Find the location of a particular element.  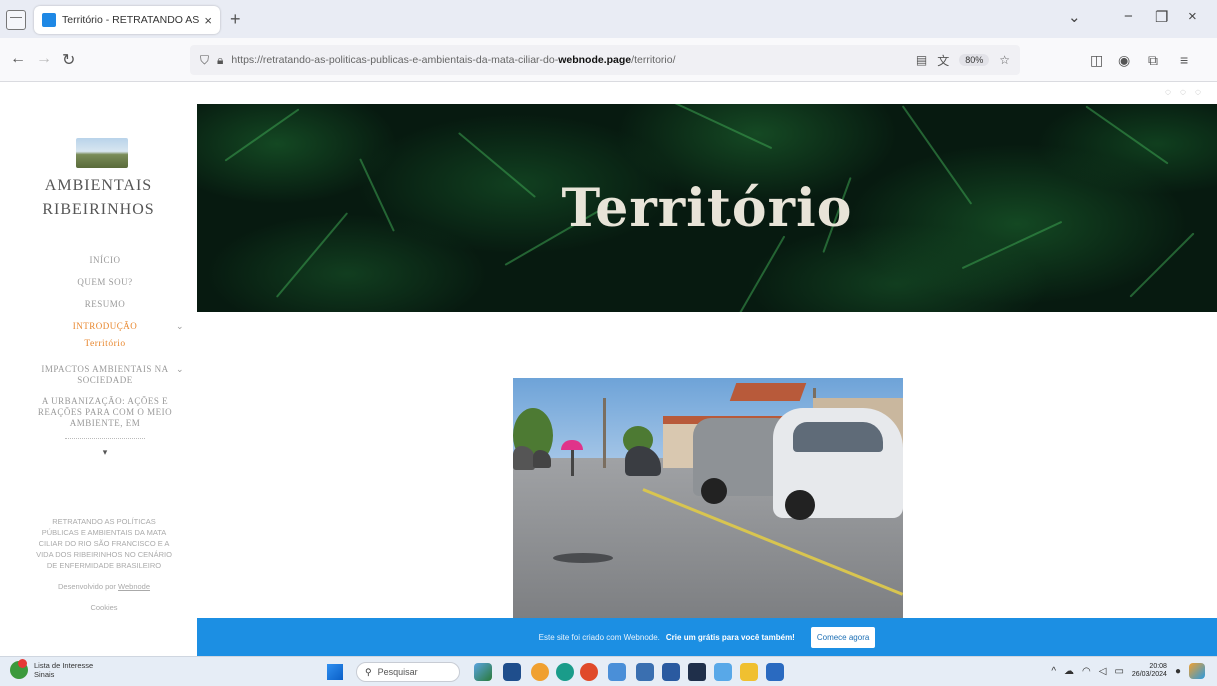

restore-button: ❐ is located at coordinates (1161, 17).